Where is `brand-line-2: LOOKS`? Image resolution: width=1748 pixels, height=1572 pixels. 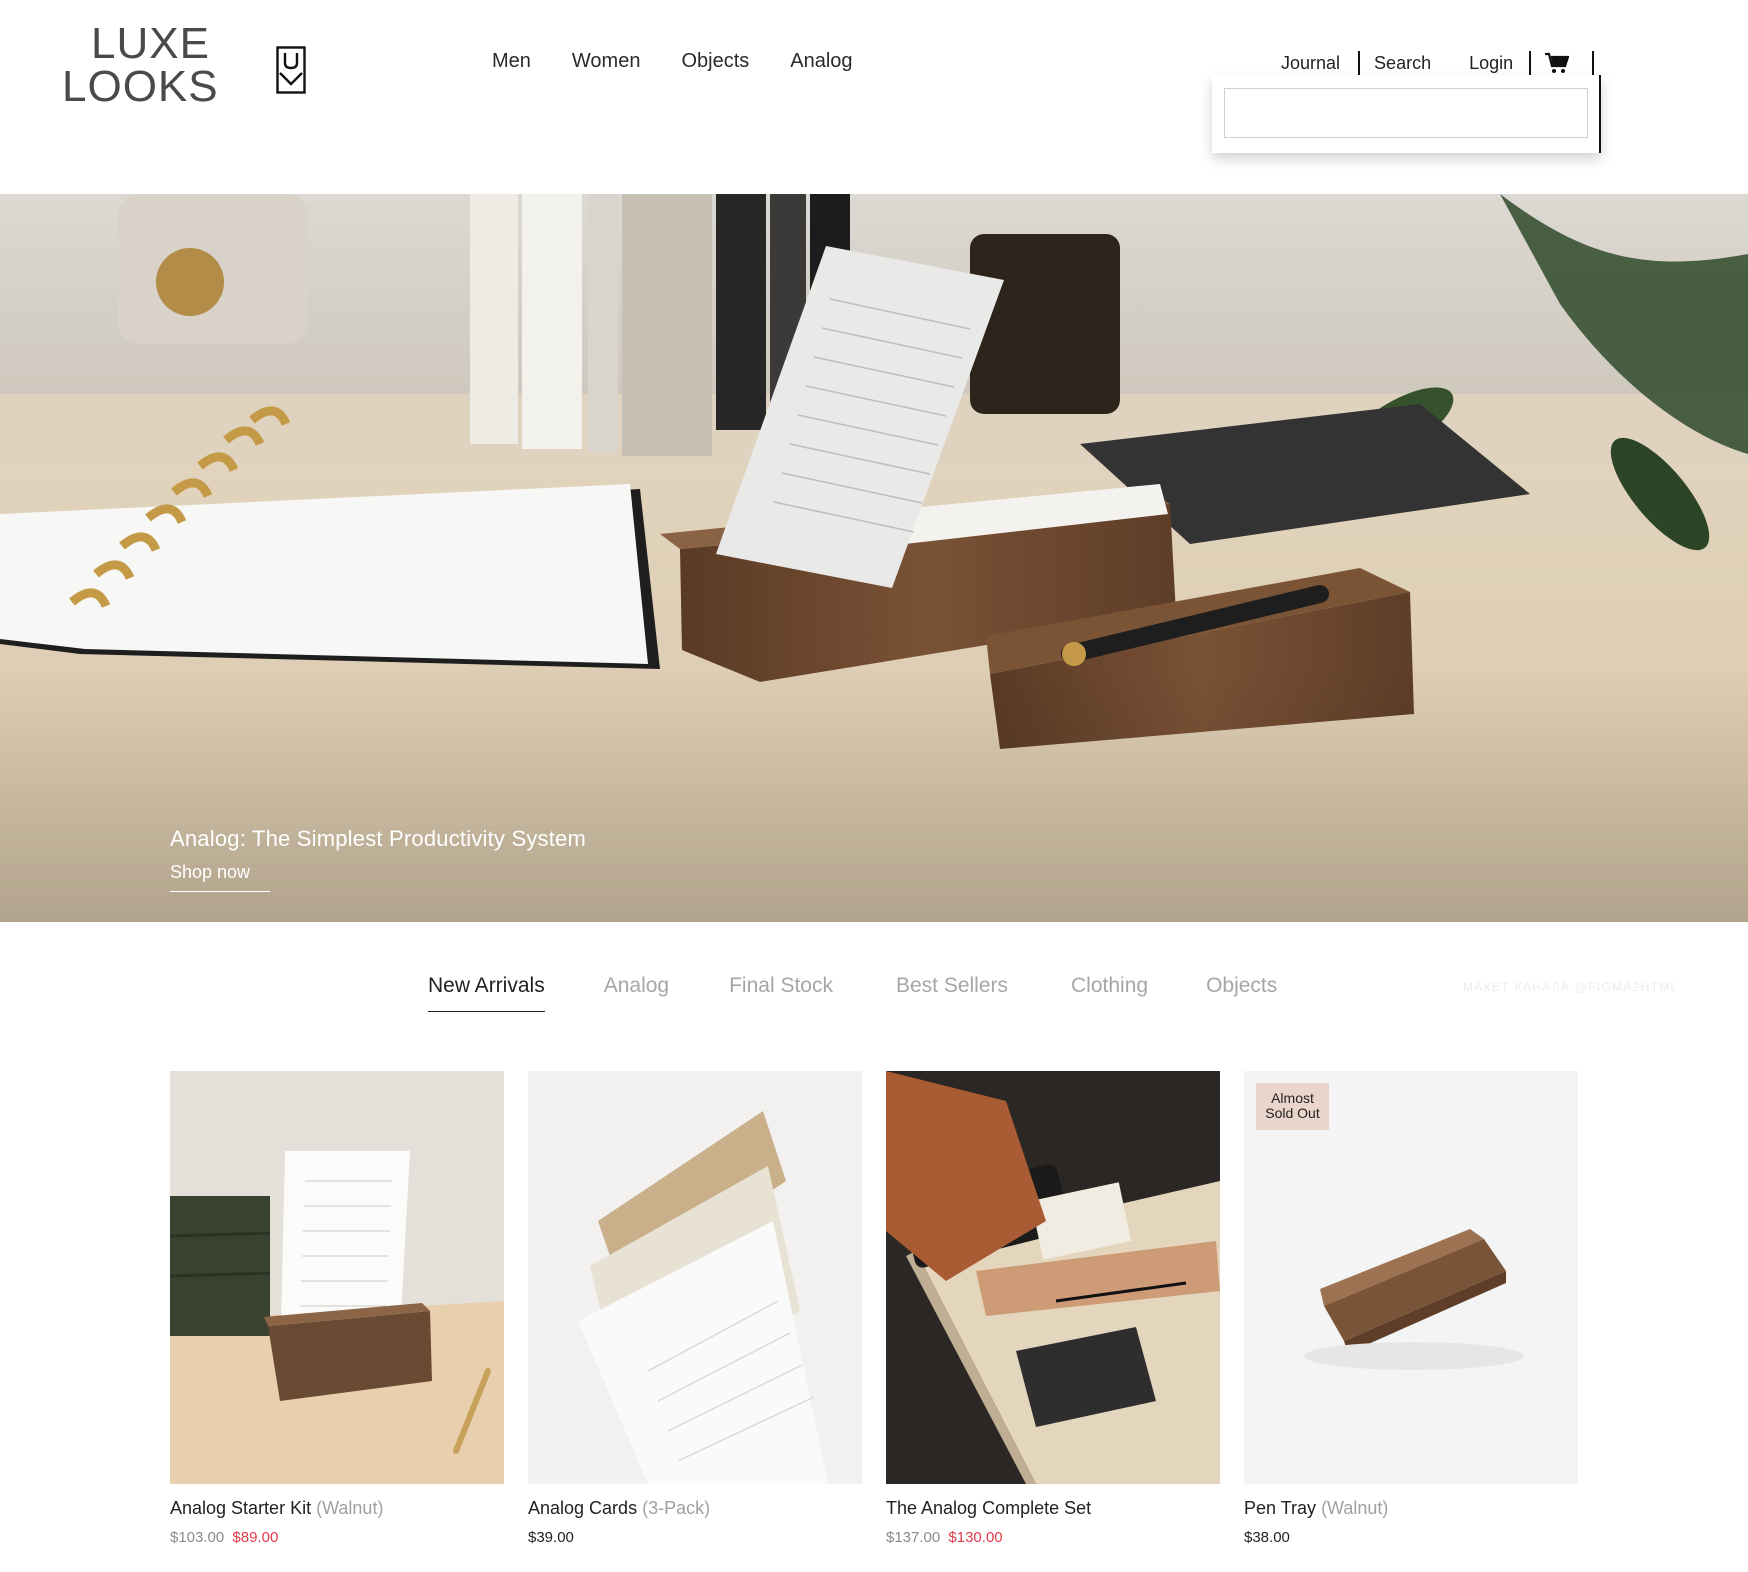 brand-line-2: LOOKS is located at coordinates (140, 86).